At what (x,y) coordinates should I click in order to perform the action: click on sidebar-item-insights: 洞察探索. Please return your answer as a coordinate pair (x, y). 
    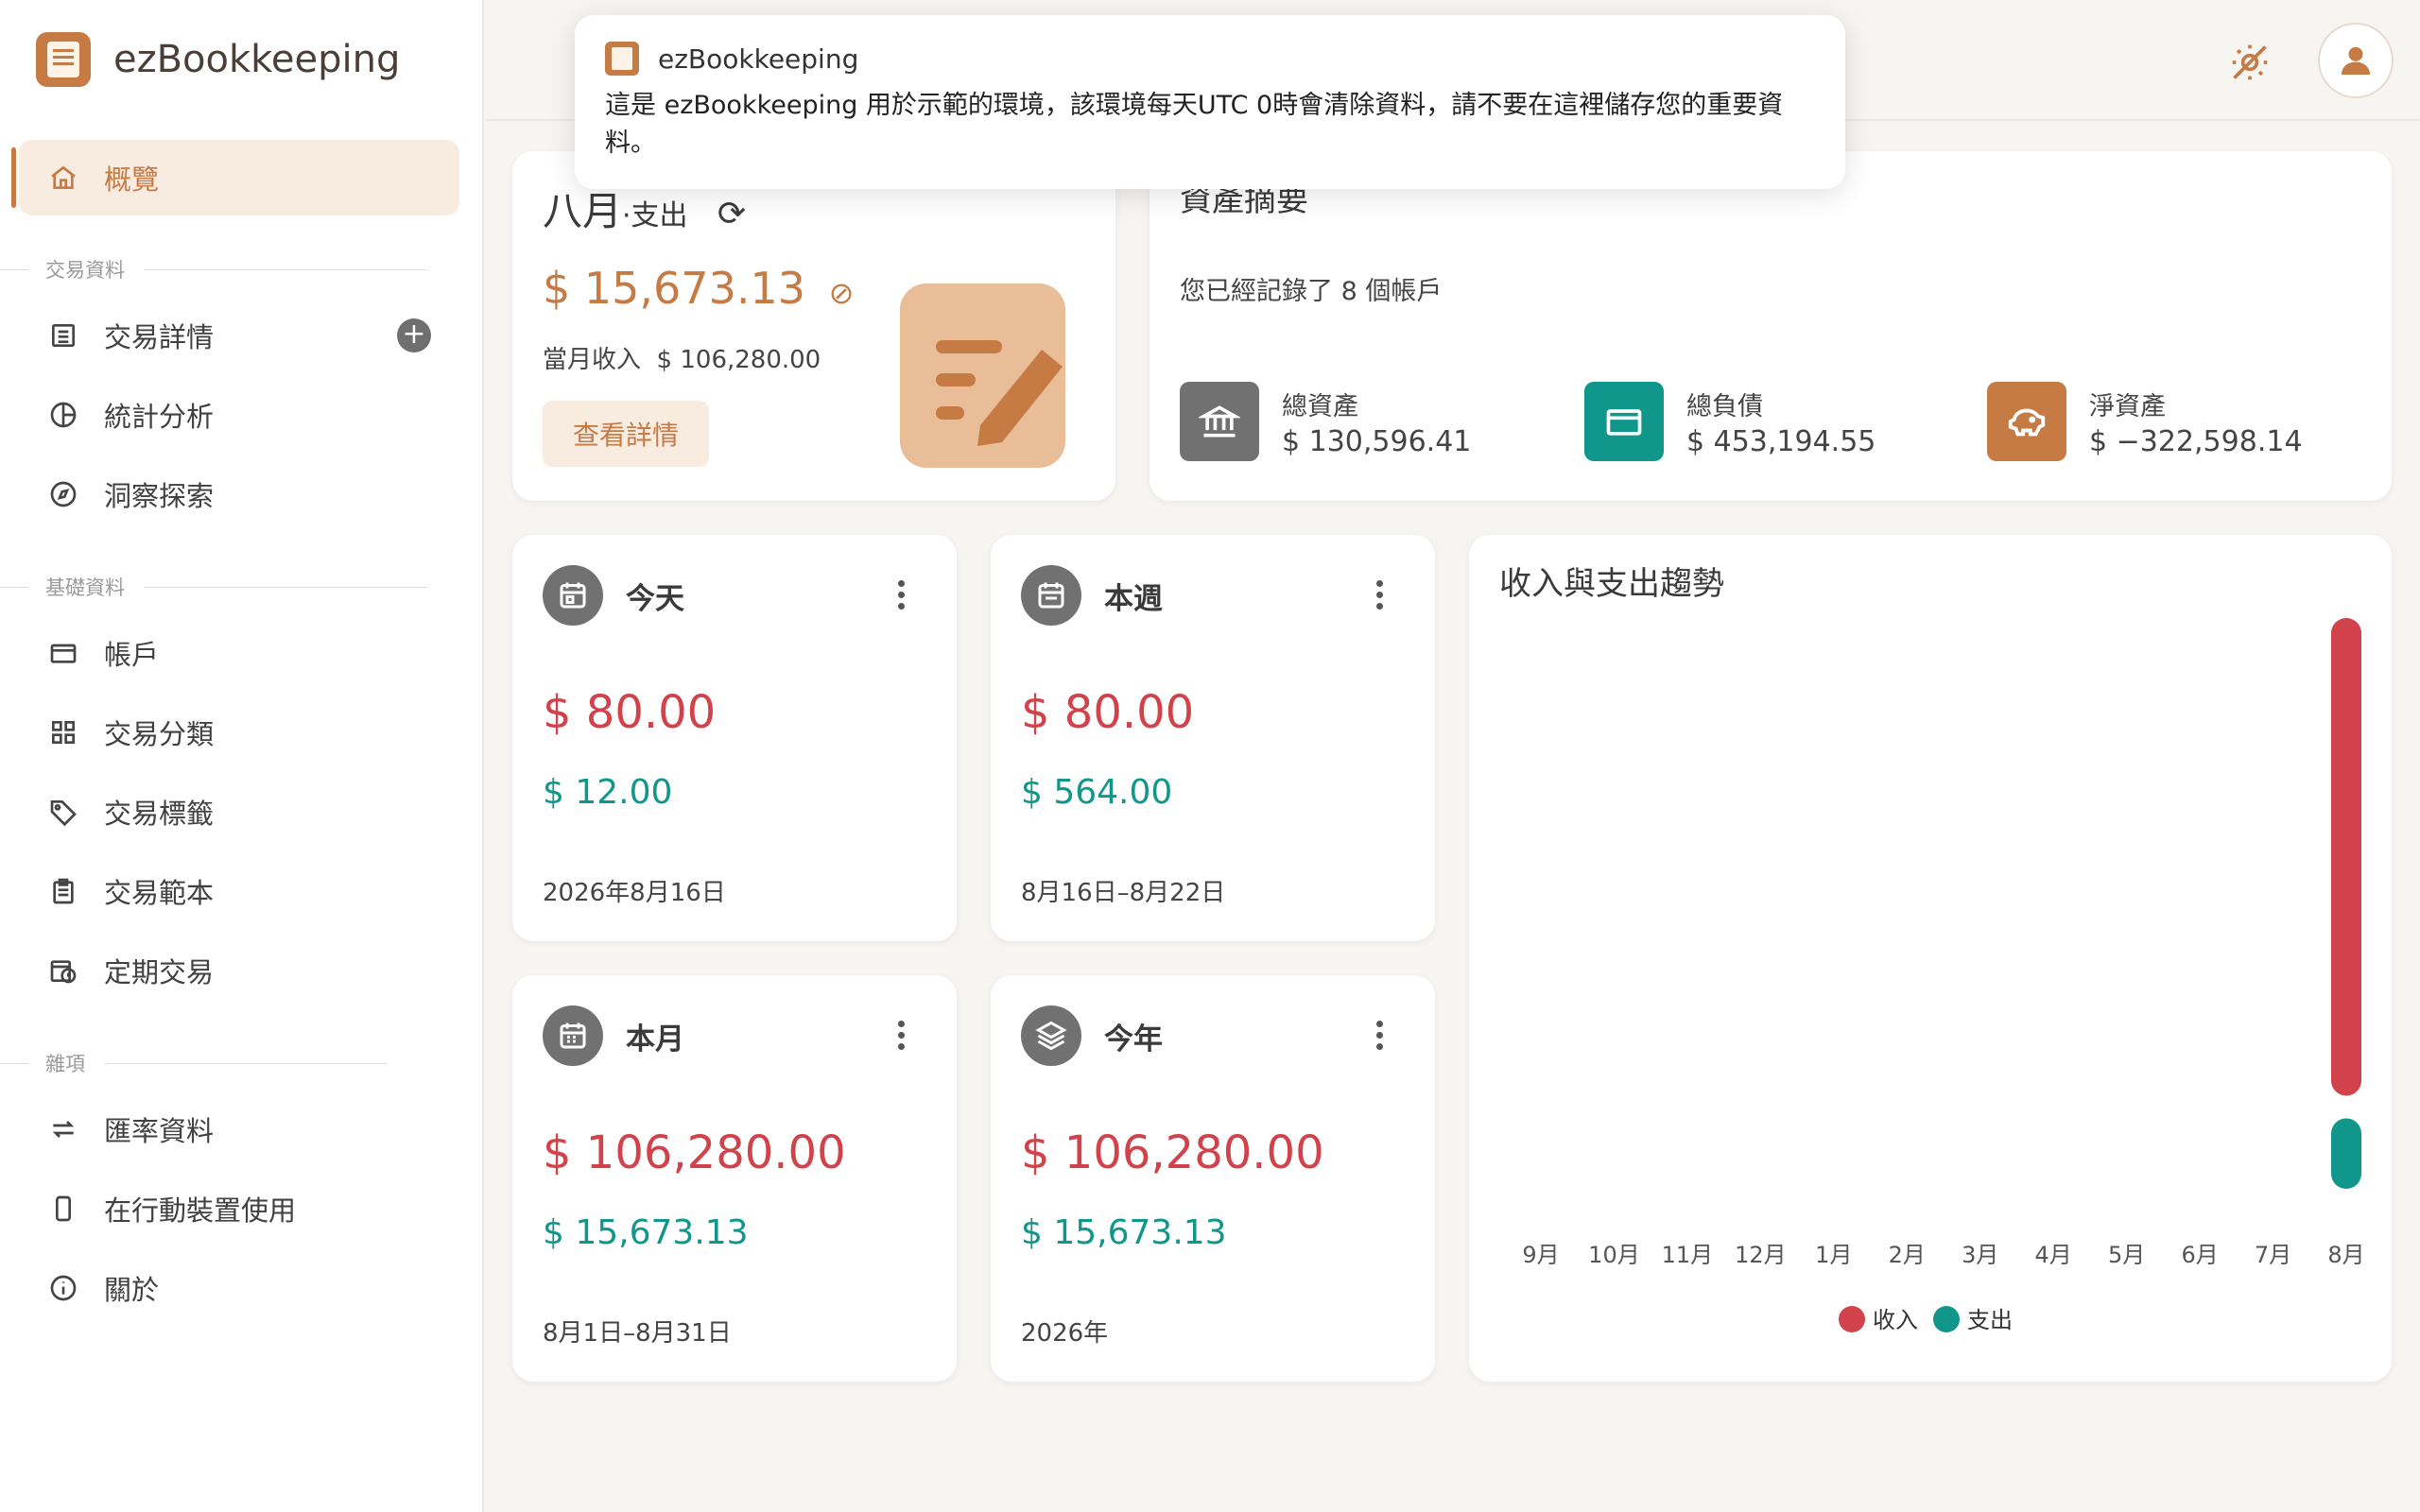
    Looking at the image, I should click on (239, 494).